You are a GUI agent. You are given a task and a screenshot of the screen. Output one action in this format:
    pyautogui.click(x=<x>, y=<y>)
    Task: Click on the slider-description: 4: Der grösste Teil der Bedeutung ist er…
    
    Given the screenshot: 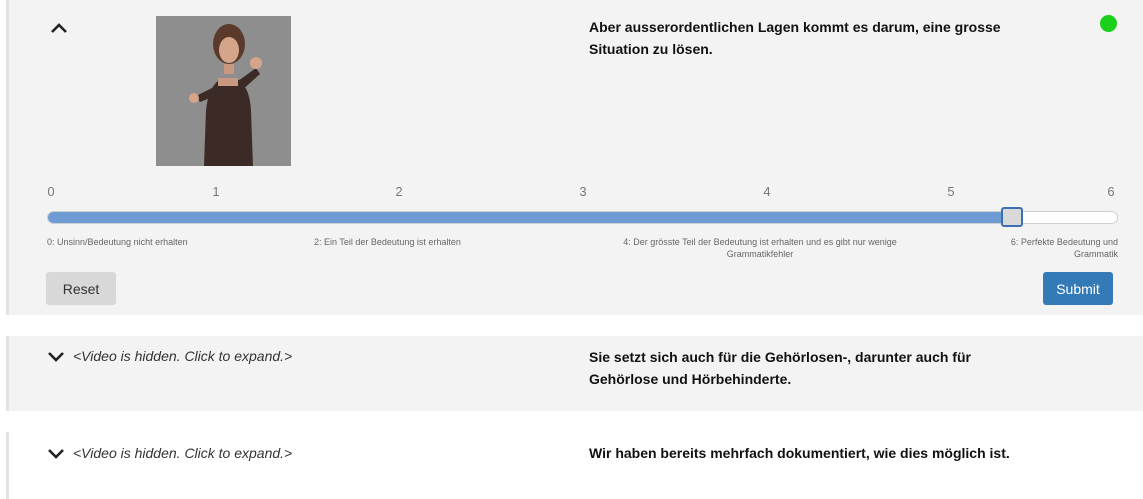 What is the action you would take?
    pyautogui.click(x=760, y=248)
    